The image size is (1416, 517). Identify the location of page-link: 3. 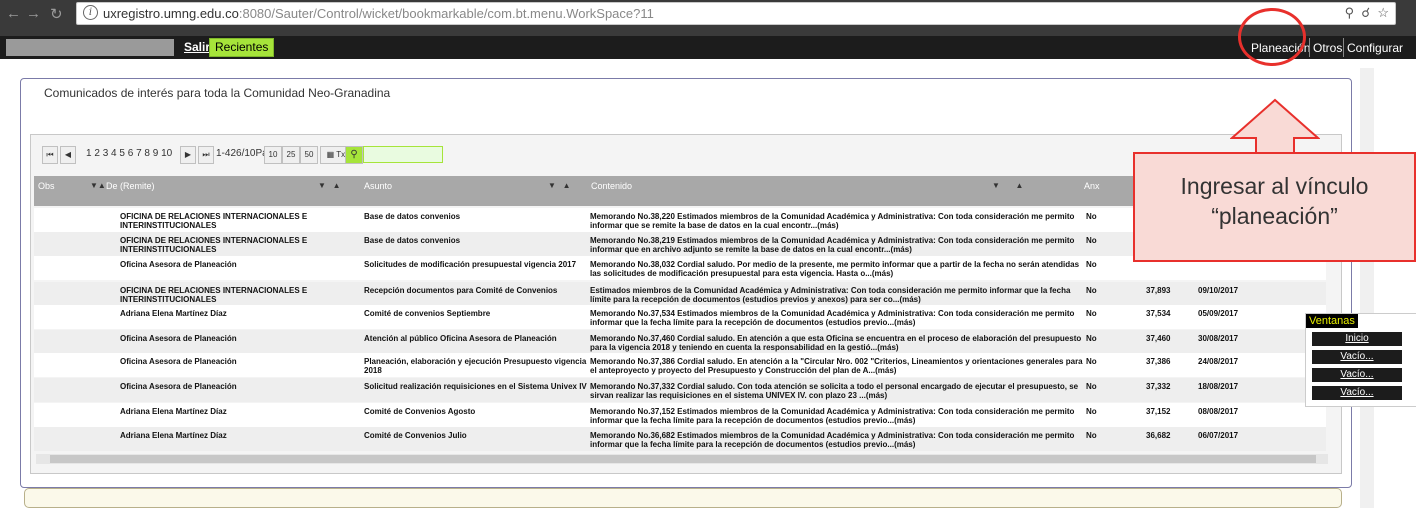
(106, 153).